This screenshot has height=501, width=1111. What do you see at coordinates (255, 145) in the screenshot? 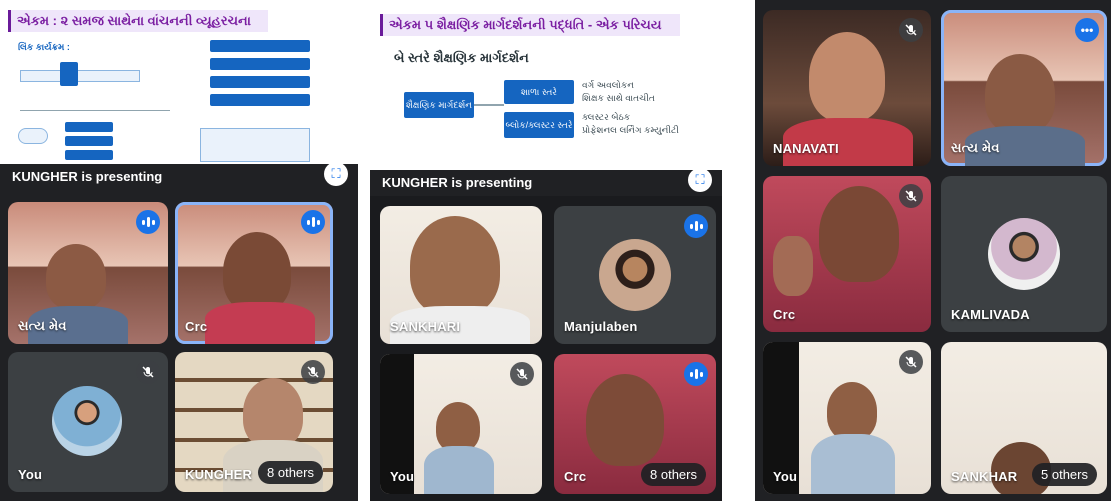
I see `slide-table` at bounding box center [255, 145].